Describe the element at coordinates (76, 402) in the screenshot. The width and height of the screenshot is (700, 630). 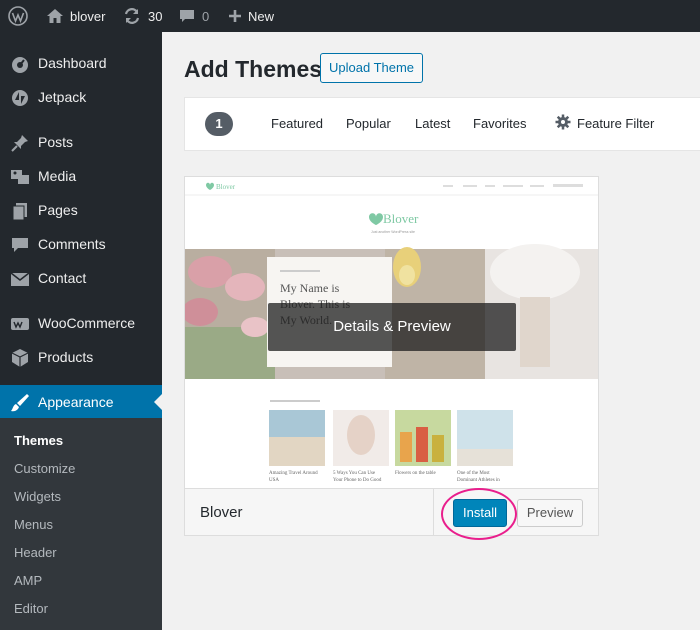
I see `sidebar-item-label: Appearance` at that location.